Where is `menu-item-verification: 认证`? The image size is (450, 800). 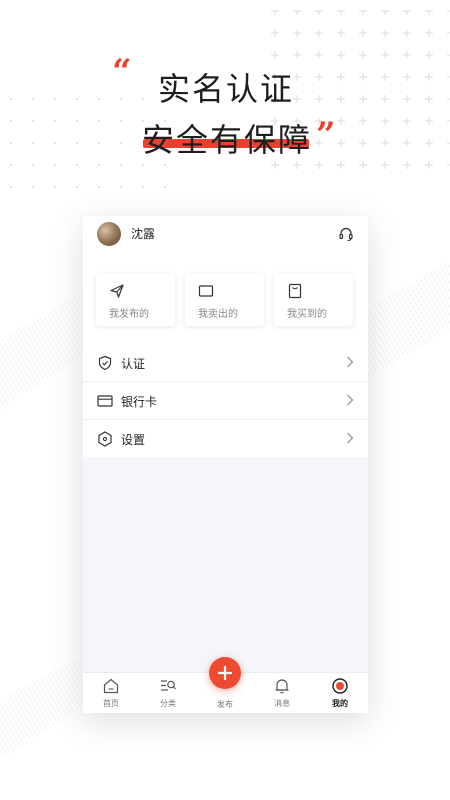 menu-item-verification: 认证 is located at coordinates (225, 363).